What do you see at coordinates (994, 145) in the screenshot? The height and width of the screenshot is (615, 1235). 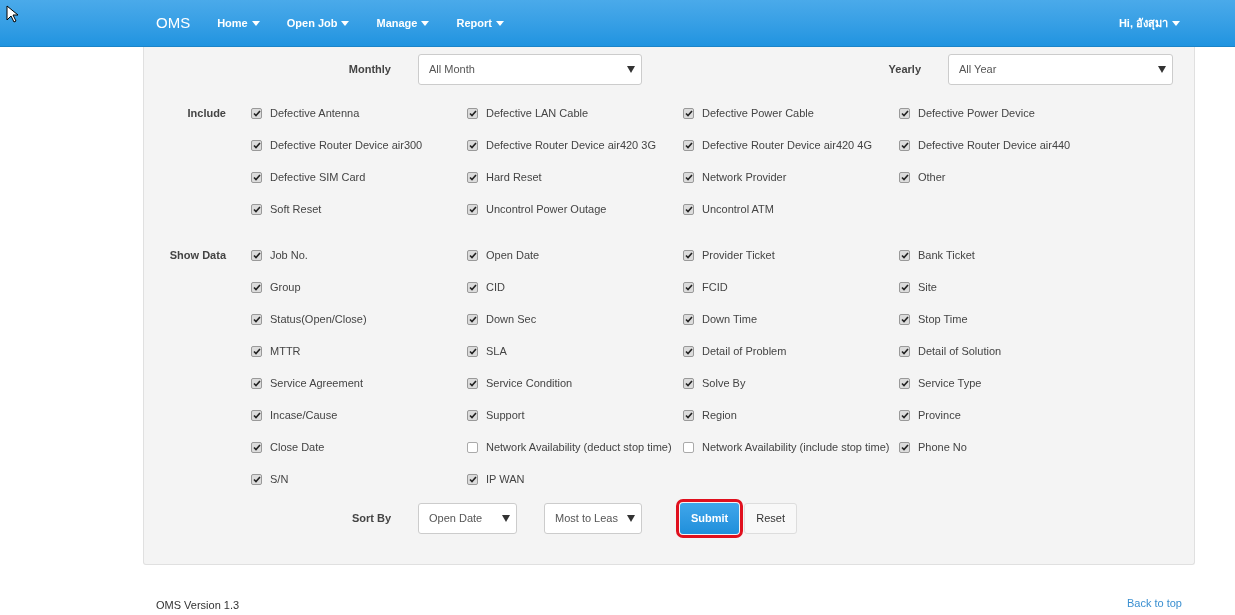 I see `checkbox-label: Defective Router Device air440` at bounding box center [994, 145].